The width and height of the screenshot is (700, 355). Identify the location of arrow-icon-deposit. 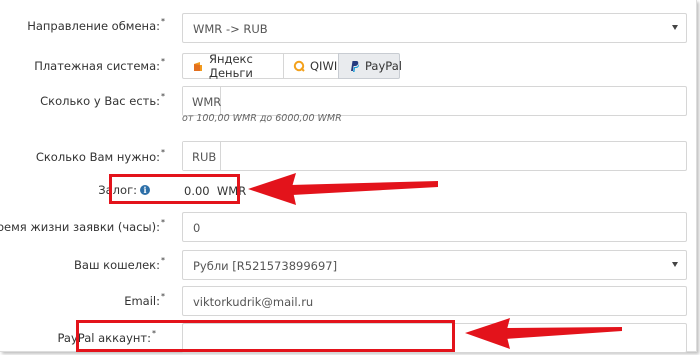
(343, 189).